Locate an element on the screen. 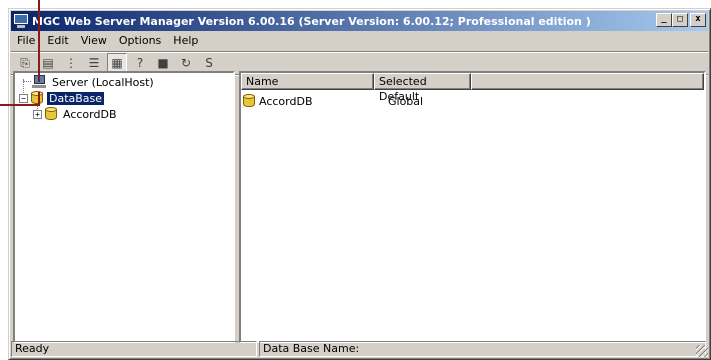  menu-edit: Edit is located at coordinates (57, 40).